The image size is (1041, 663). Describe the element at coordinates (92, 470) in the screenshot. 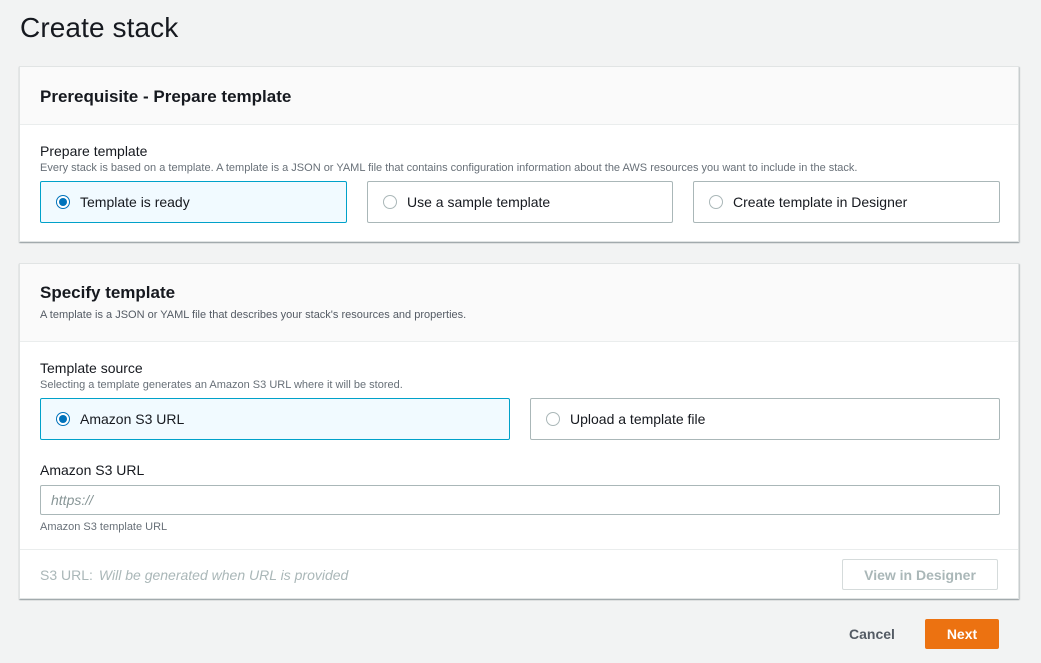

I see `s3-url-field-label: Amazon S3 URL` at that location.